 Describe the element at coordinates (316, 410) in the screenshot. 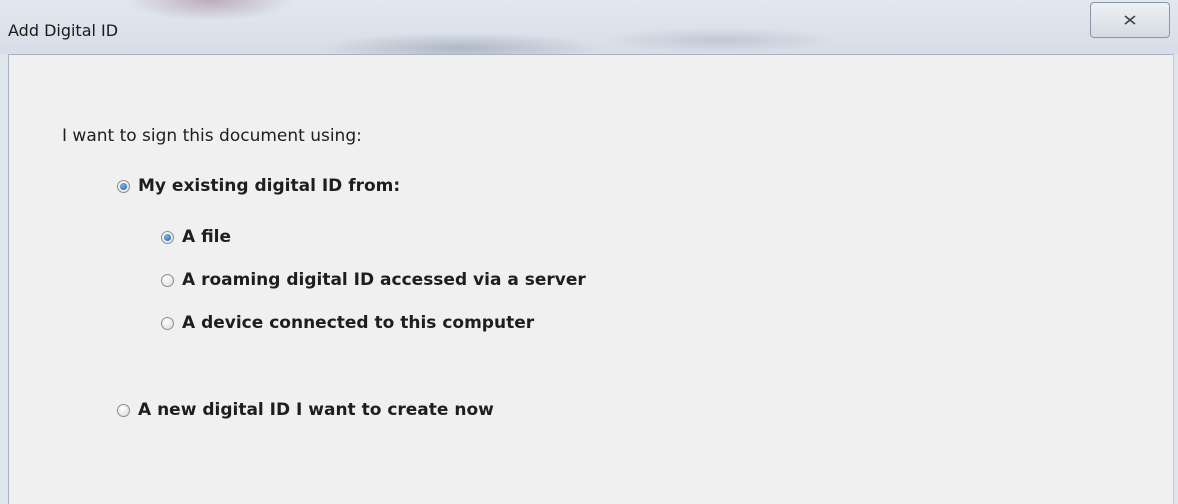

I see `option-new-digital-id-label: A new digital ID I want to create now` at that location.